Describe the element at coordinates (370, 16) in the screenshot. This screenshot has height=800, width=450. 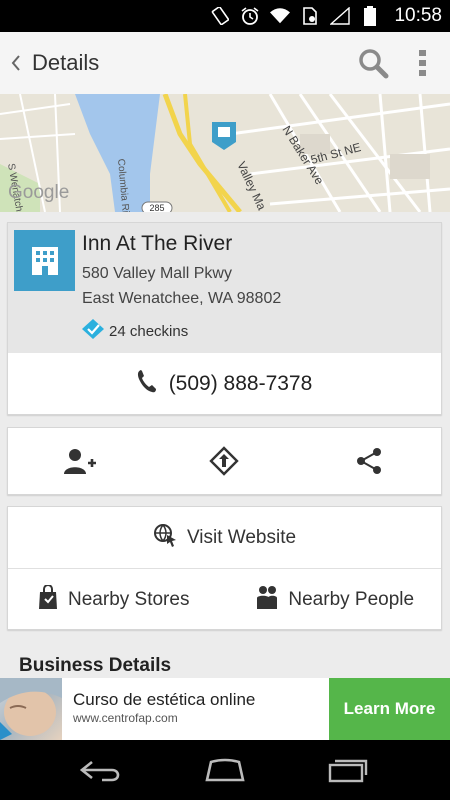
I see `battery-icon` at that location.